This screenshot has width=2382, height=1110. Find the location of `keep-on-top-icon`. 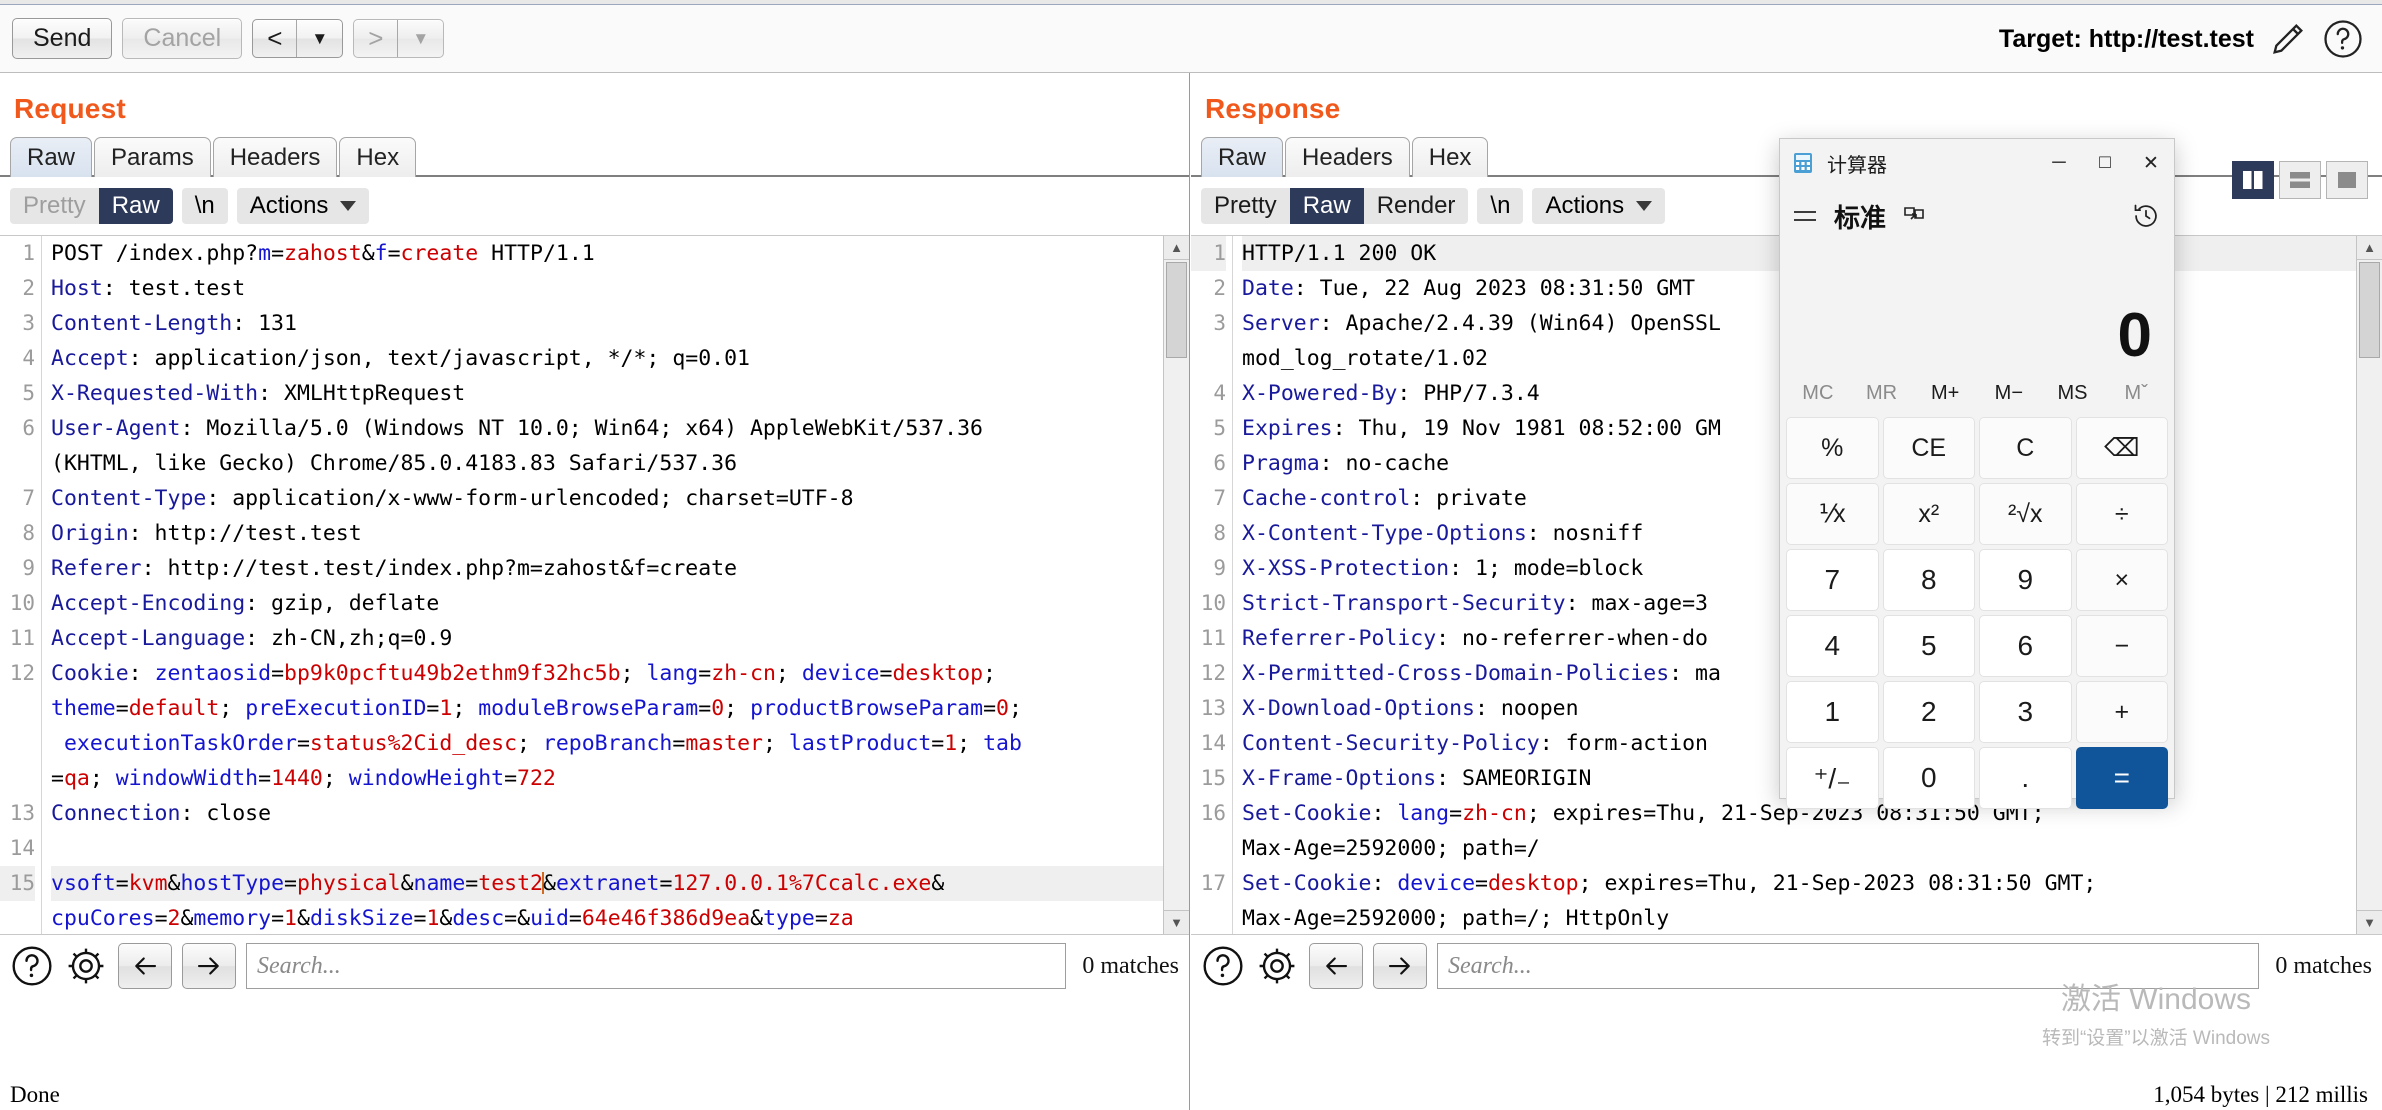

keep-on-top-icon is located at coordinates (1914, 216).